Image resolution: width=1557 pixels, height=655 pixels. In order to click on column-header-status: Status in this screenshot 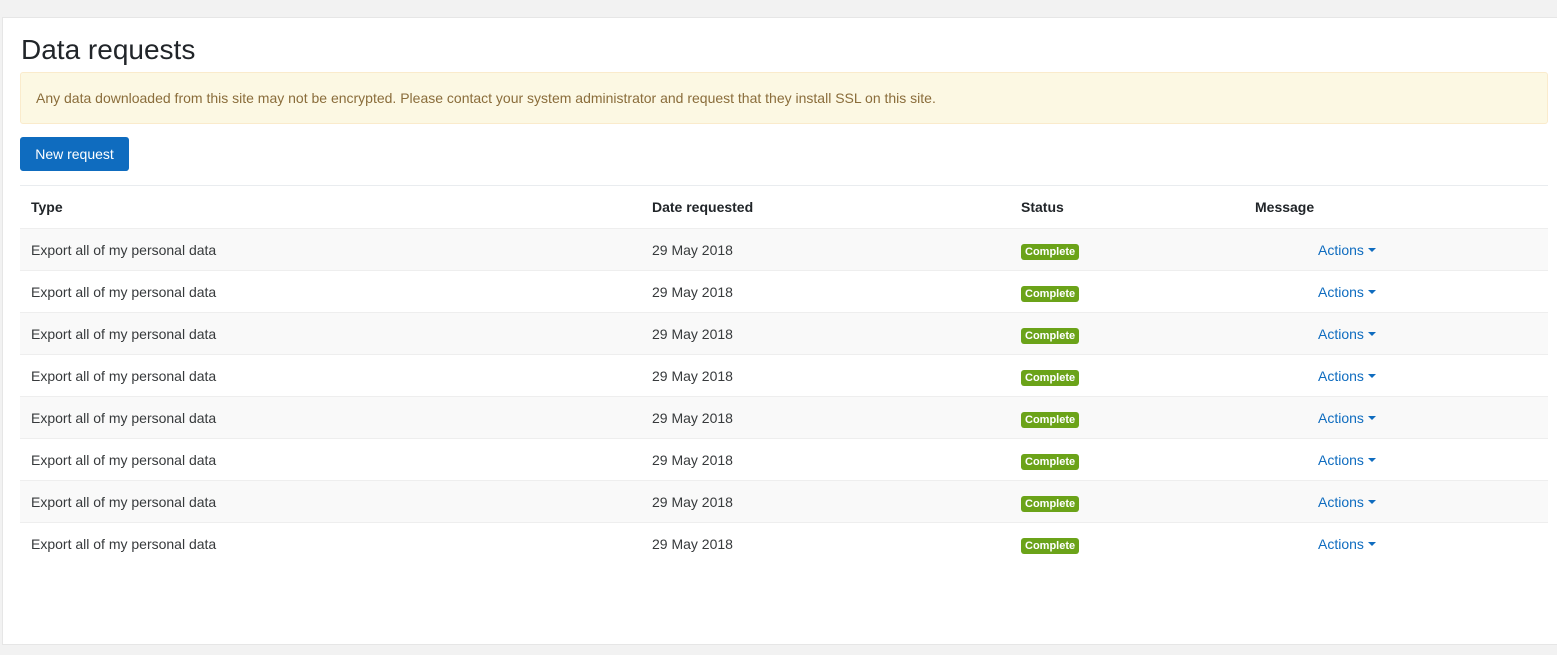, I will do `click(1127, 207)`.